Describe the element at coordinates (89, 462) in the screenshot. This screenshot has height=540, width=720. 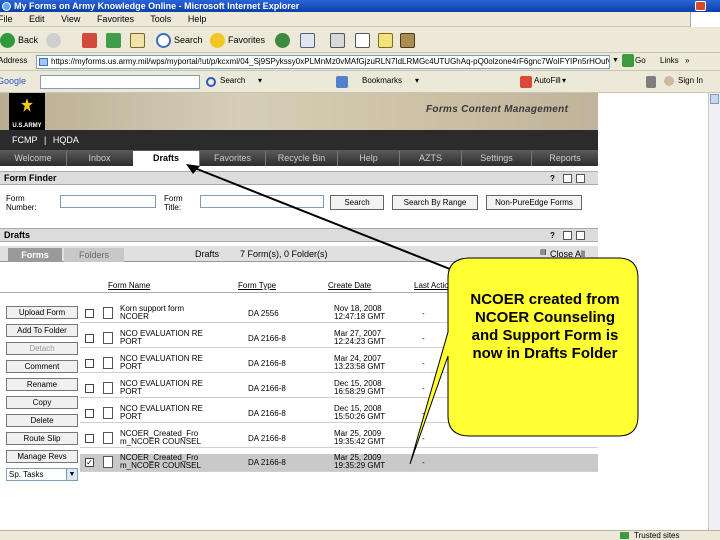
I see `row-checkbox-checked: ✓` at that location.